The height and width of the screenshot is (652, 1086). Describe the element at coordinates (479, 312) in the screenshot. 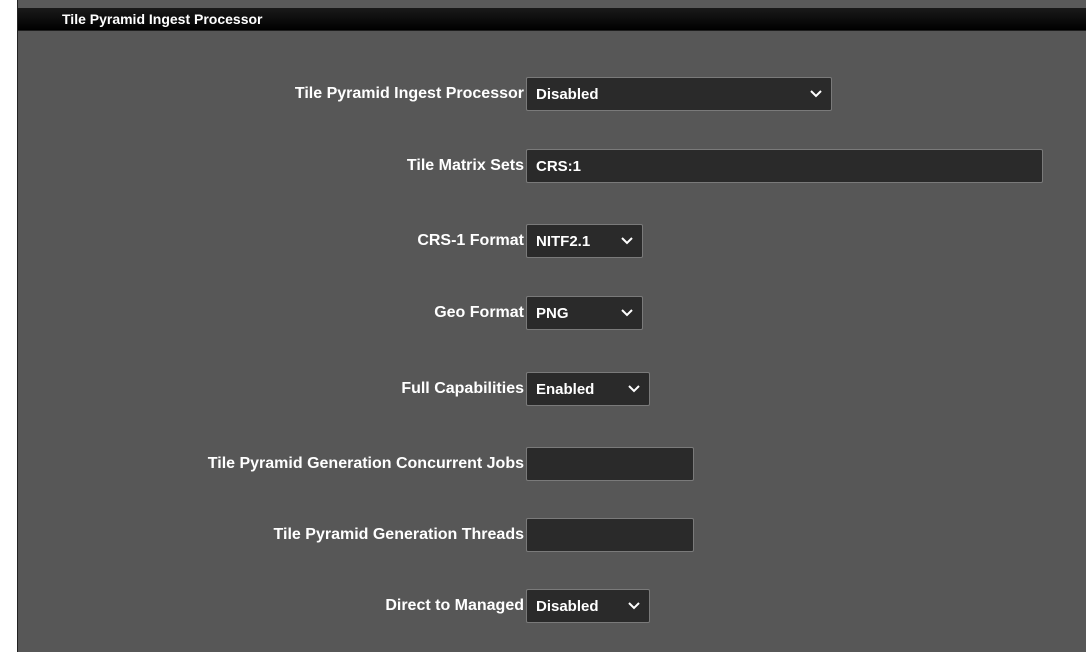

I see `geo-format-label: Geo Format` at that location.